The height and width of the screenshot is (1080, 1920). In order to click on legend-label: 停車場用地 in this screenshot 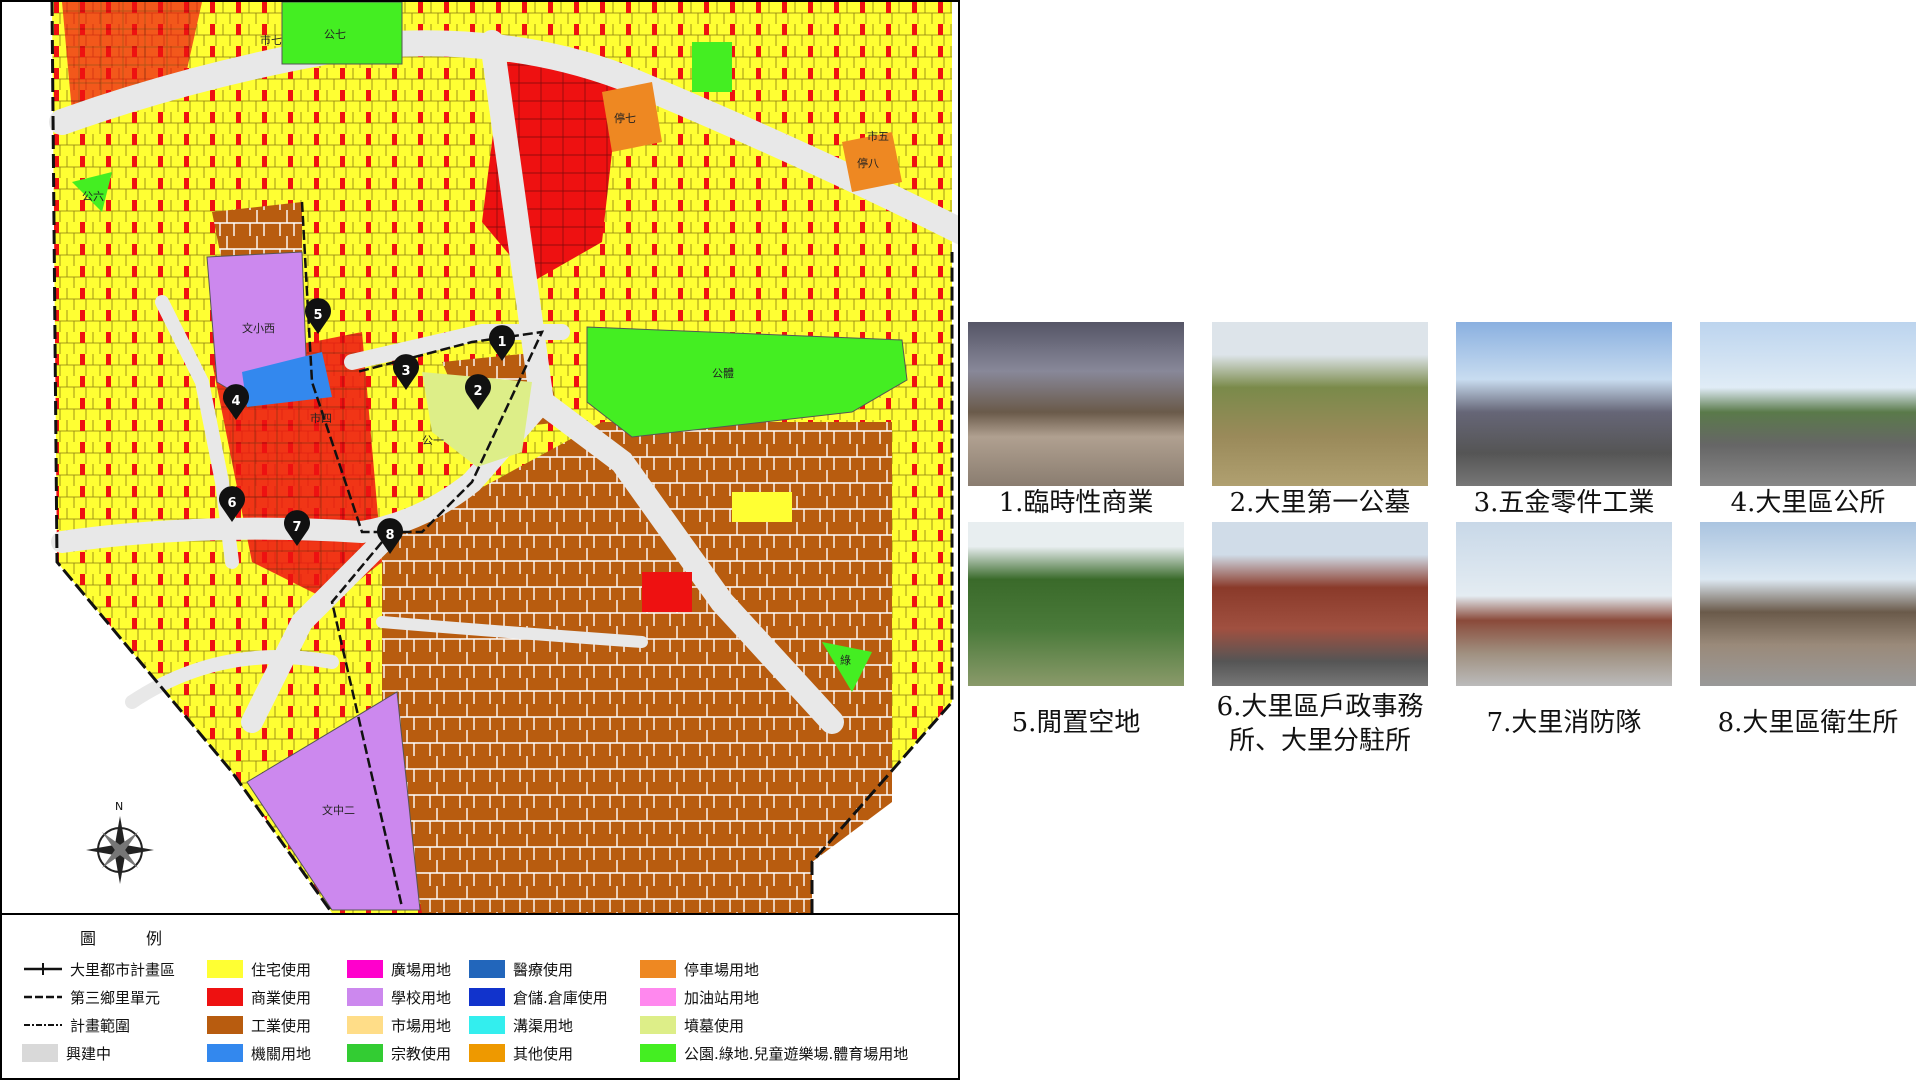, I will do `click(722, 969)`.